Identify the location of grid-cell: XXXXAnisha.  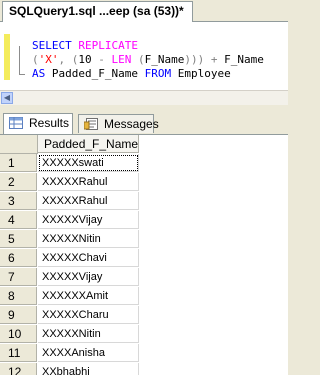
(88, 353).